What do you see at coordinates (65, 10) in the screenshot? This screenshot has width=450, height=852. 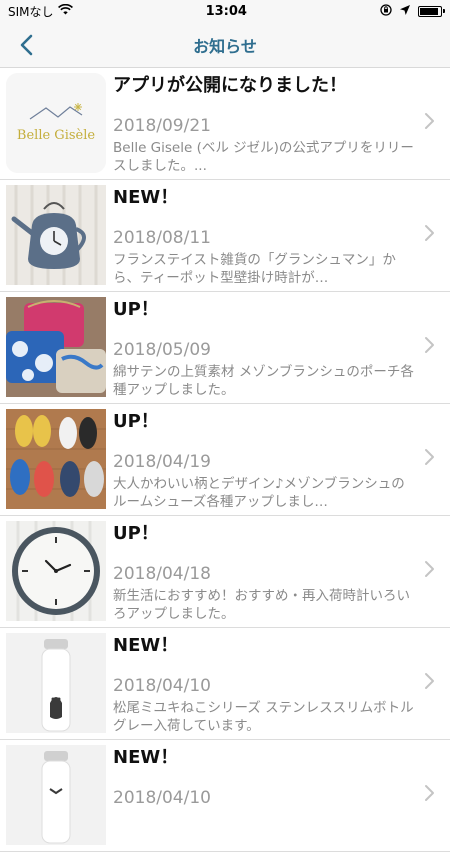 I see `wifi-icon` at bounding box center [65, 10].